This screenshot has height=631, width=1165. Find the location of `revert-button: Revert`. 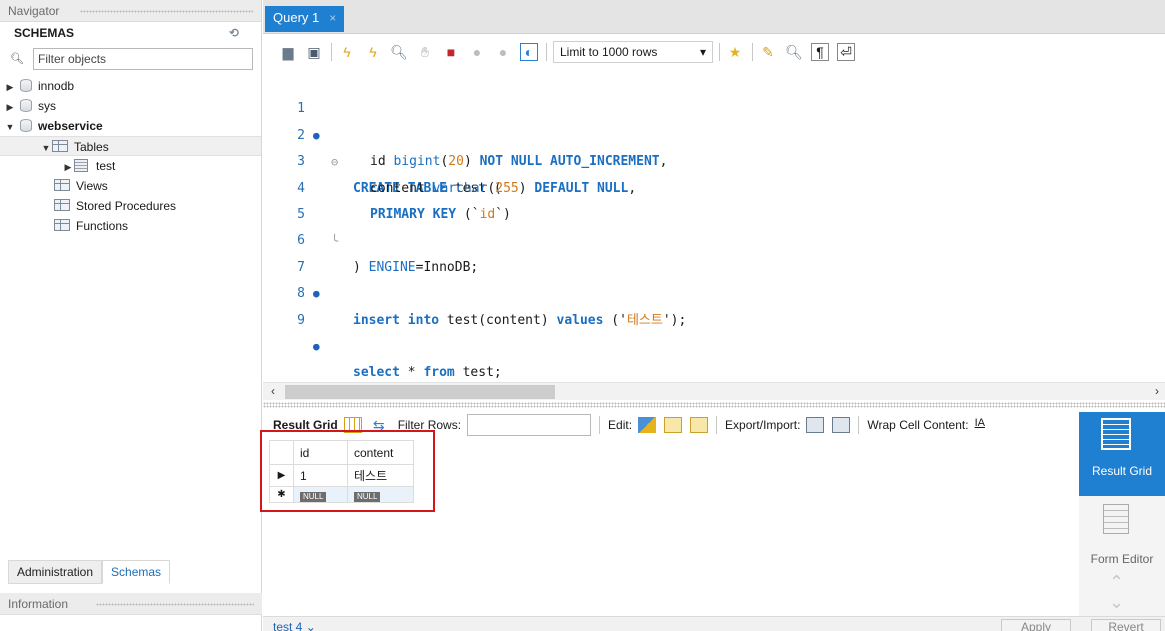

revert-button: Revert is located at coordinates (1126, 625).